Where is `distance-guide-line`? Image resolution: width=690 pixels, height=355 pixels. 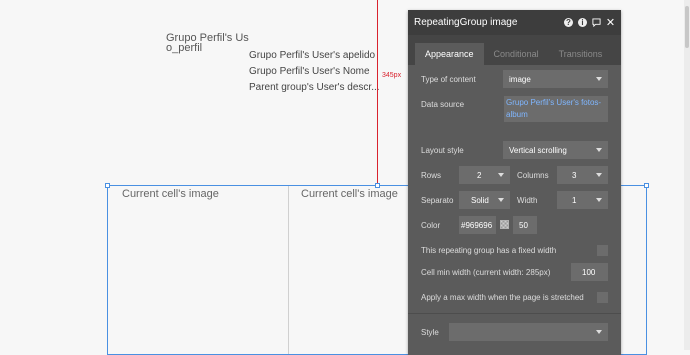
distance-guide-line is located at coordinates (377, 93).